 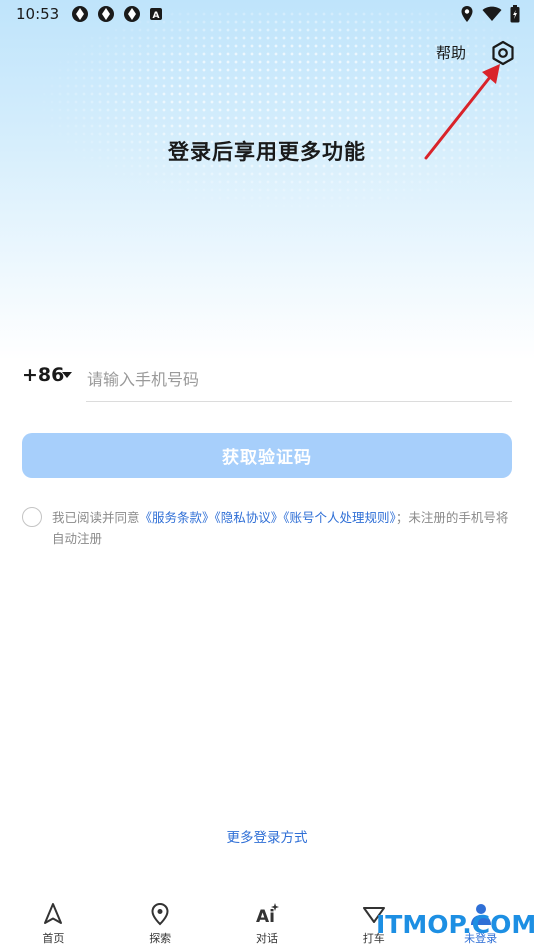 I want to click on battery-icon, so click(x=515, y=14).